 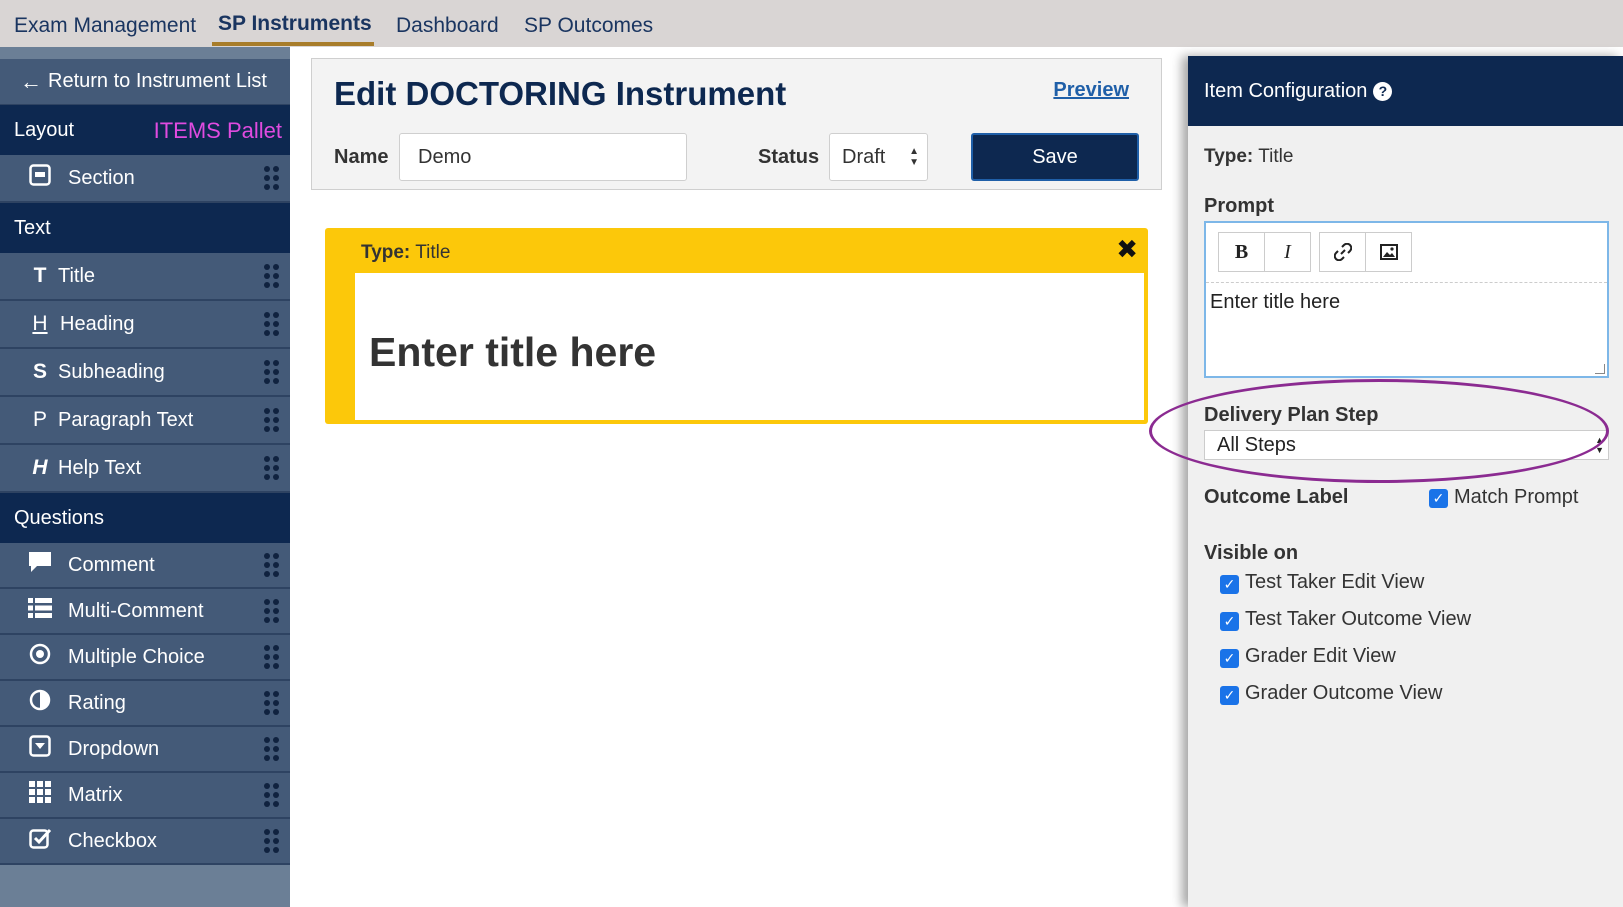 I want to click on status-select: Draft ▲ ▼, so click(x=878, y=157).